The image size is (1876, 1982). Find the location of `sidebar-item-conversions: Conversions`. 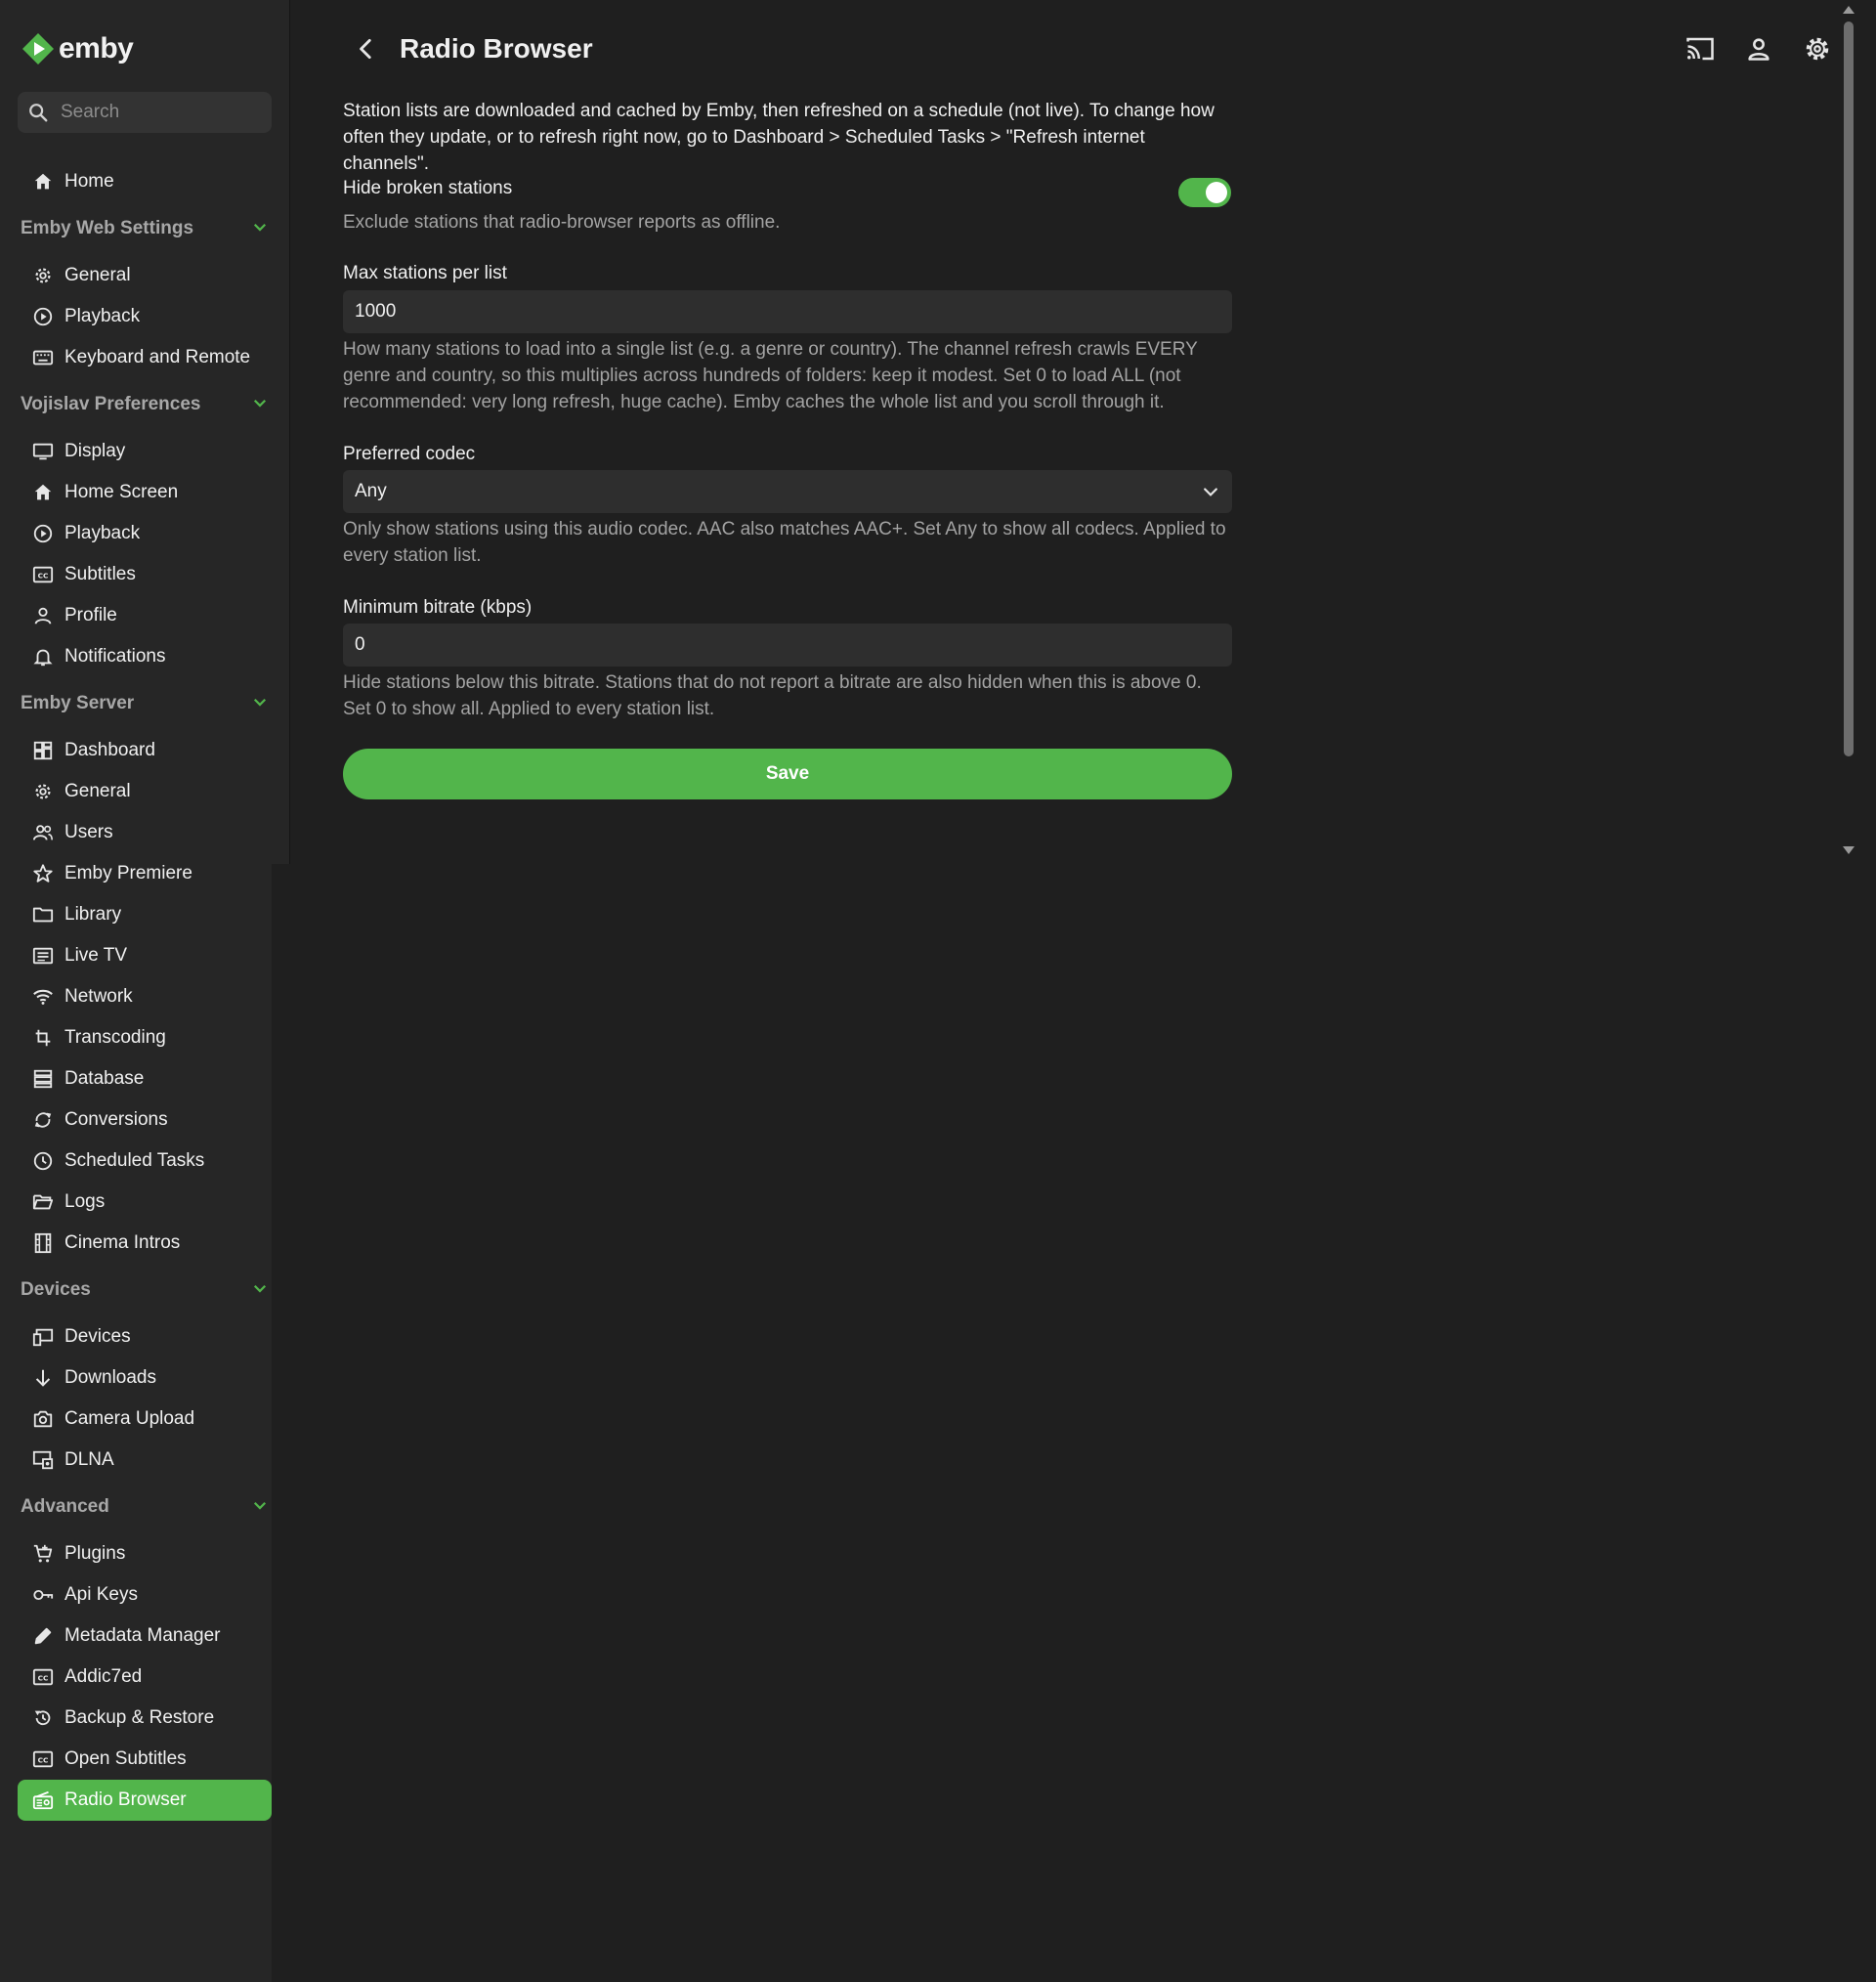

sidebar-item-conversions: Conversions is located at coordinates (145, 1120).